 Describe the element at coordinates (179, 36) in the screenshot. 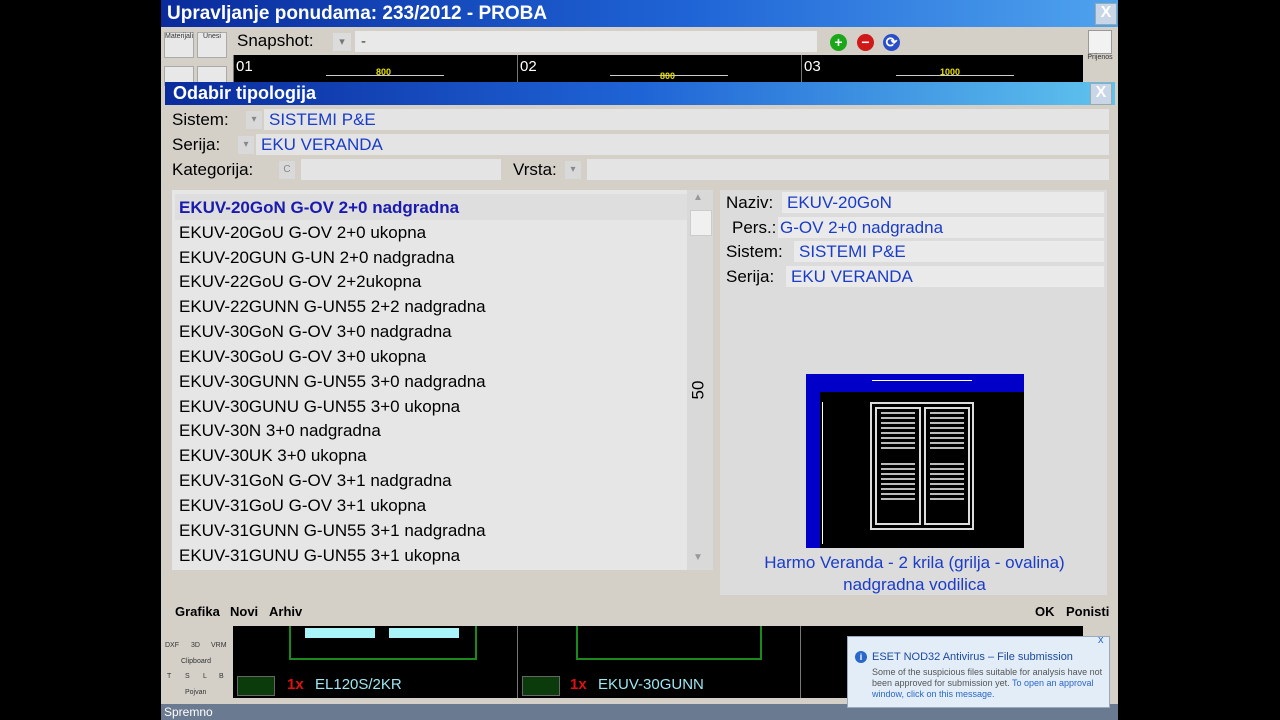

I see `materijali-label: Materijali` at that location.